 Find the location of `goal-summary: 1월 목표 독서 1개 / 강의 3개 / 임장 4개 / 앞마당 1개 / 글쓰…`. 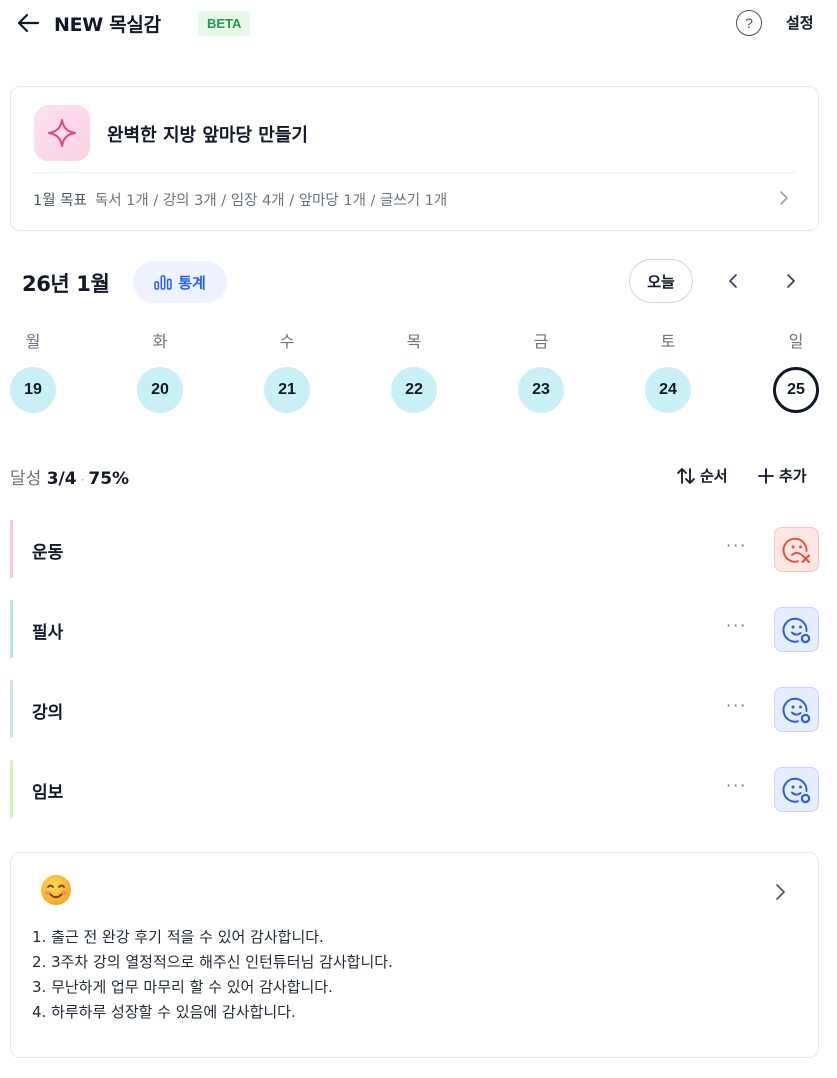

goal-summary: 1월 목표 독서 1개 / 강의 3개 / 임장 4개 / 앞마당 1개 / 글쓰… is located at coordinates (240, 199).